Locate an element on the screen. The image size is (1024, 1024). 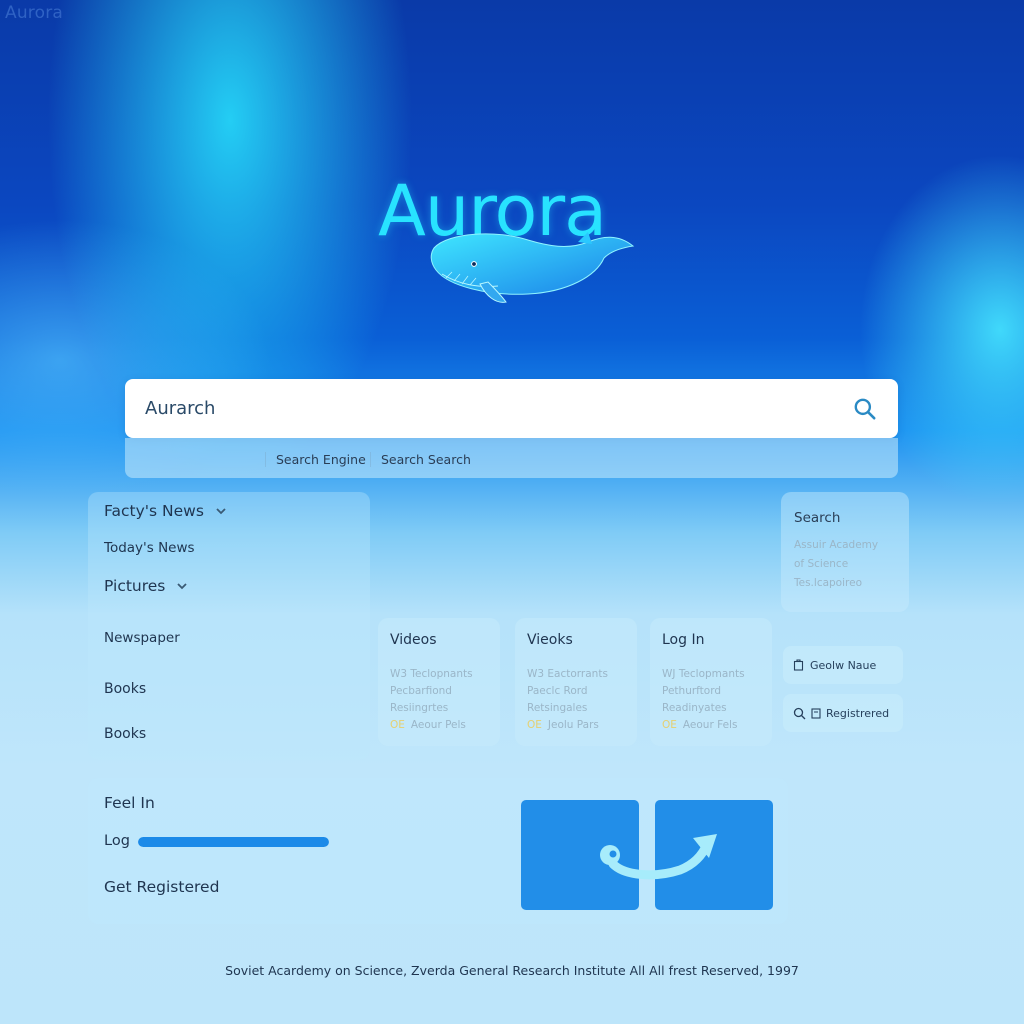
card-line: Resiingrtes is located at coordinates (419, 708).